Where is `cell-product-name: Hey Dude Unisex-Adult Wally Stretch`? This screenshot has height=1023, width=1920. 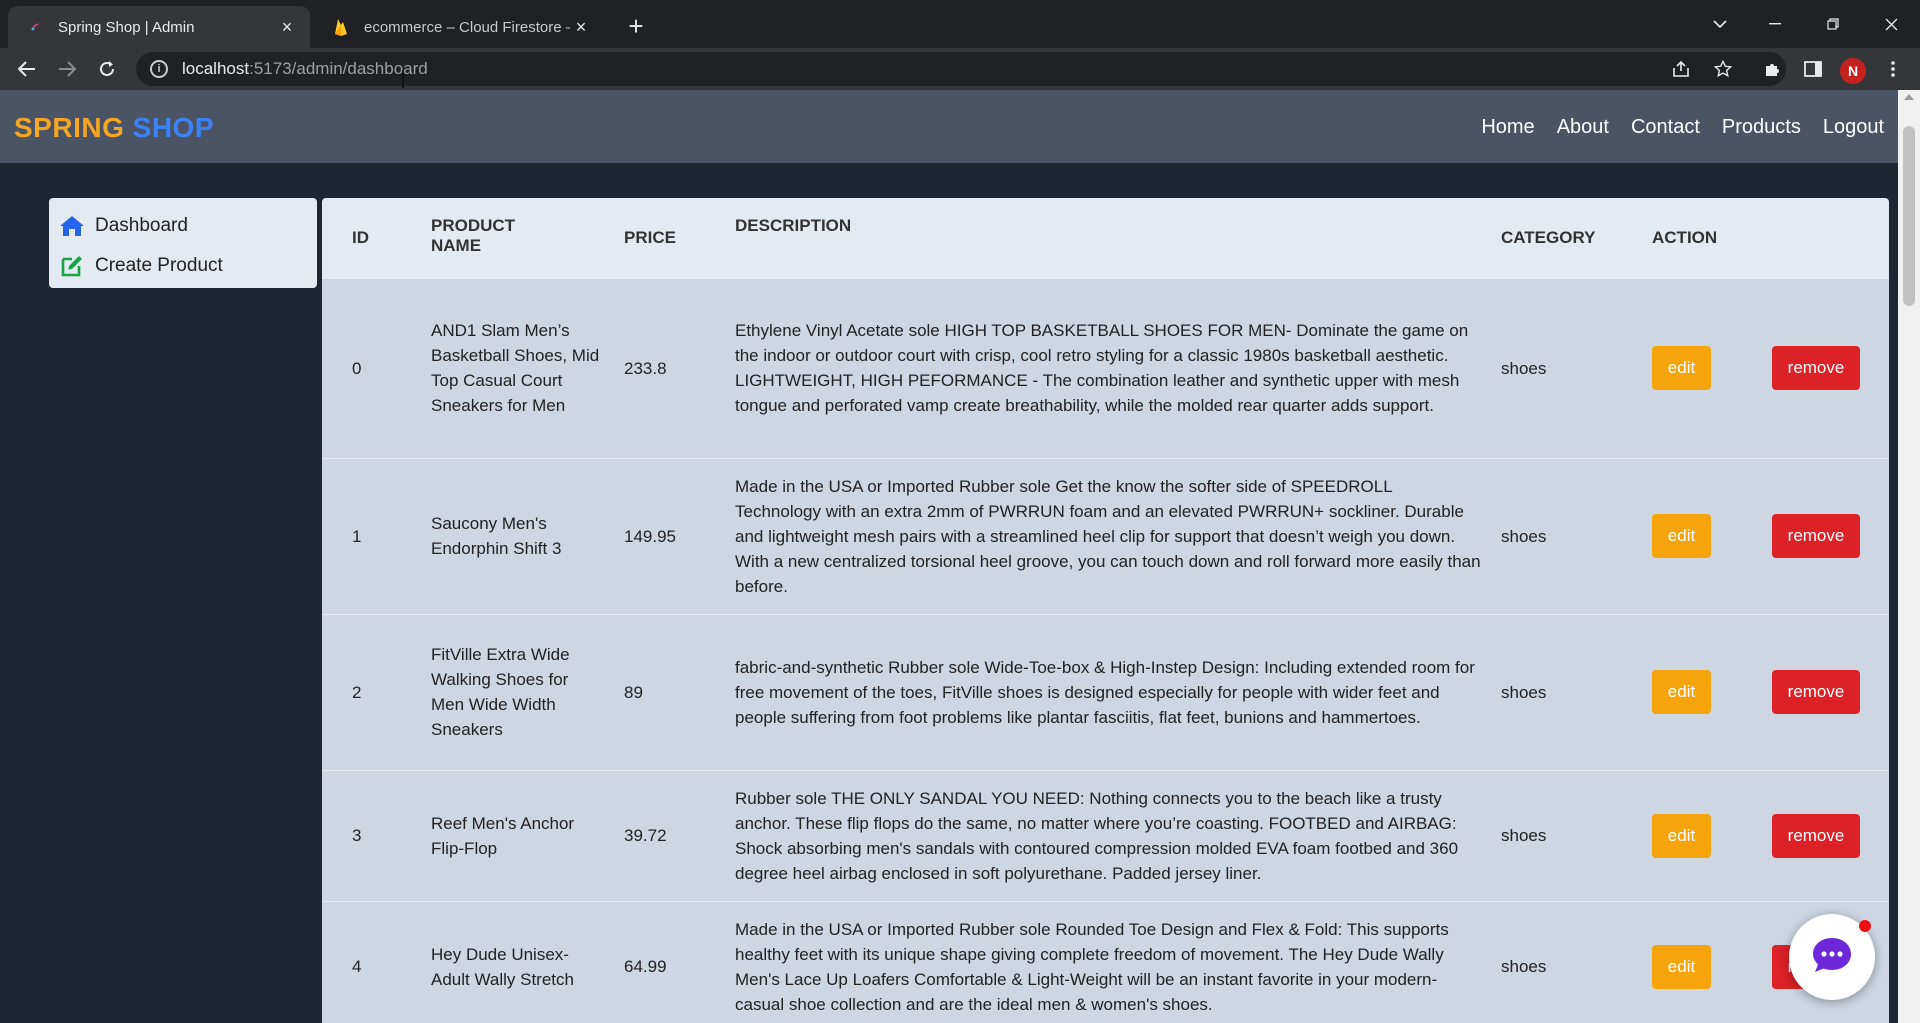
cell-product-name: Hey Dude Unisex-Adult Wally Stretch is located at coordinates (502, 966).